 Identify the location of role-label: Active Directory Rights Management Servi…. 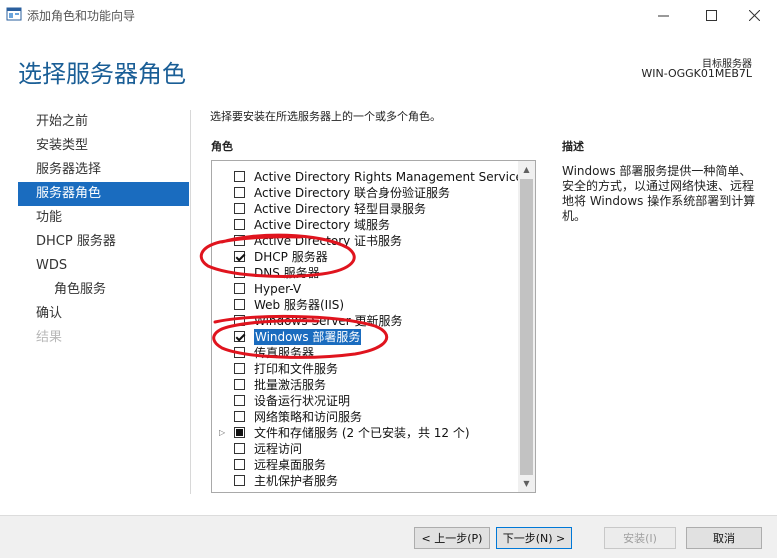
(392, 177).